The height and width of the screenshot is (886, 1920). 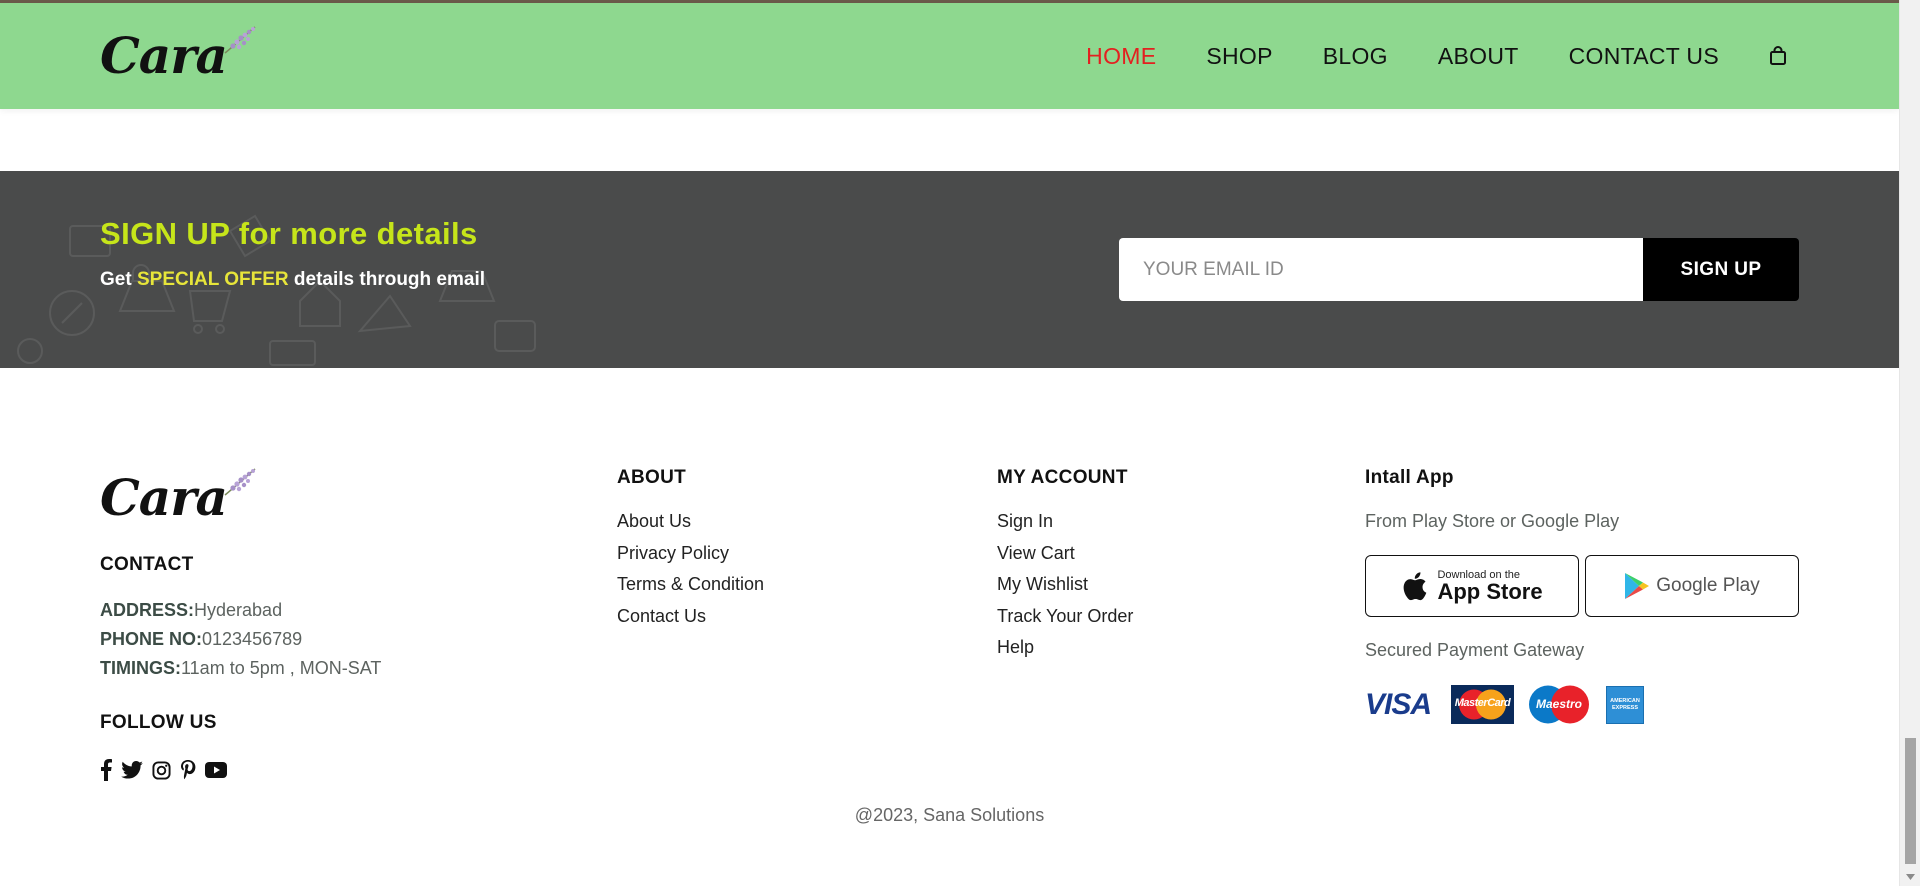 I want to click on nav-contact-us: CONTACT US, so click(x=1644, y=56).